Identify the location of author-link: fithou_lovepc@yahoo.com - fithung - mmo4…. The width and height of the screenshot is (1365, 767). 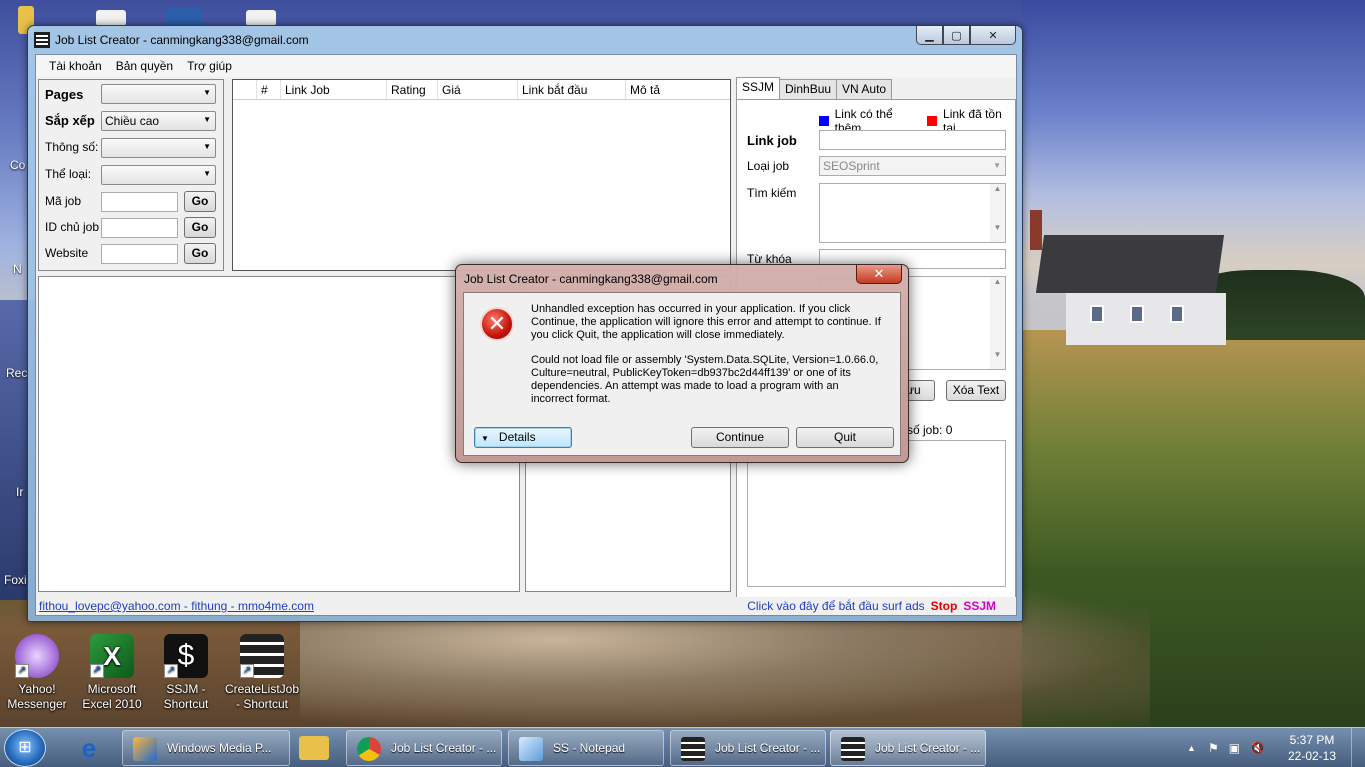
(176, 606).